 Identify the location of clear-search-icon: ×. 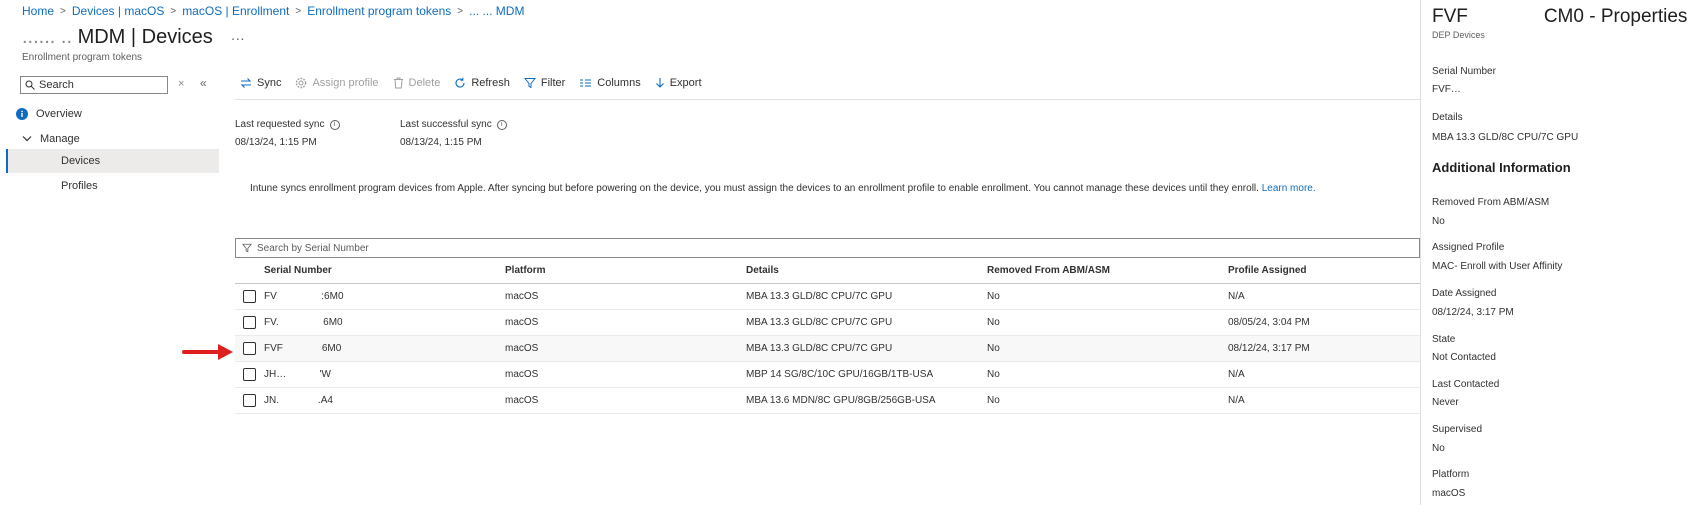
(181, 84).